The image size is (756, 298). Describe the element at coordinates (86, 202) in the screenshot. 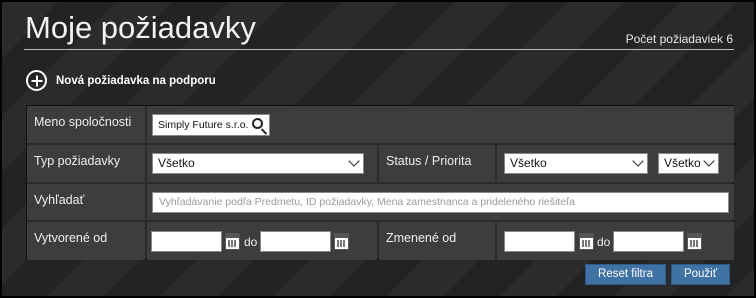

I see `search-label: Vyhľadať` at that location.